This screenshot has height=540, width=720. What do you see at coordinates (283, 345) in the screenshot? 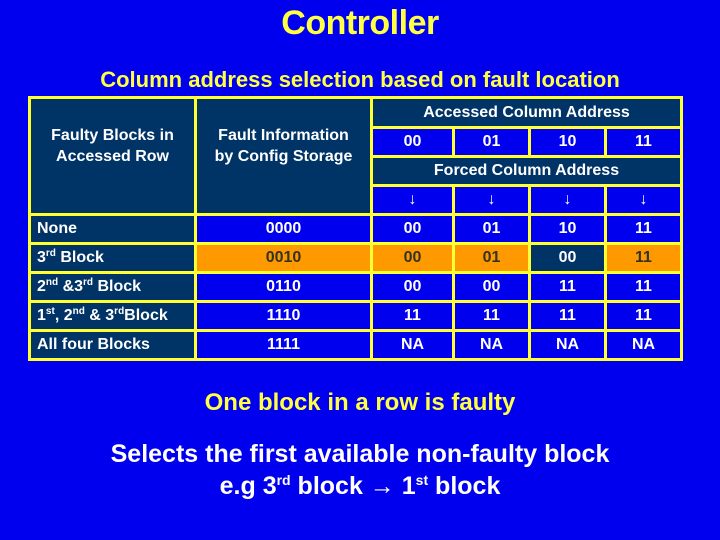
I see `fault-info-cell: 1111` at bounding box center [283, 345].